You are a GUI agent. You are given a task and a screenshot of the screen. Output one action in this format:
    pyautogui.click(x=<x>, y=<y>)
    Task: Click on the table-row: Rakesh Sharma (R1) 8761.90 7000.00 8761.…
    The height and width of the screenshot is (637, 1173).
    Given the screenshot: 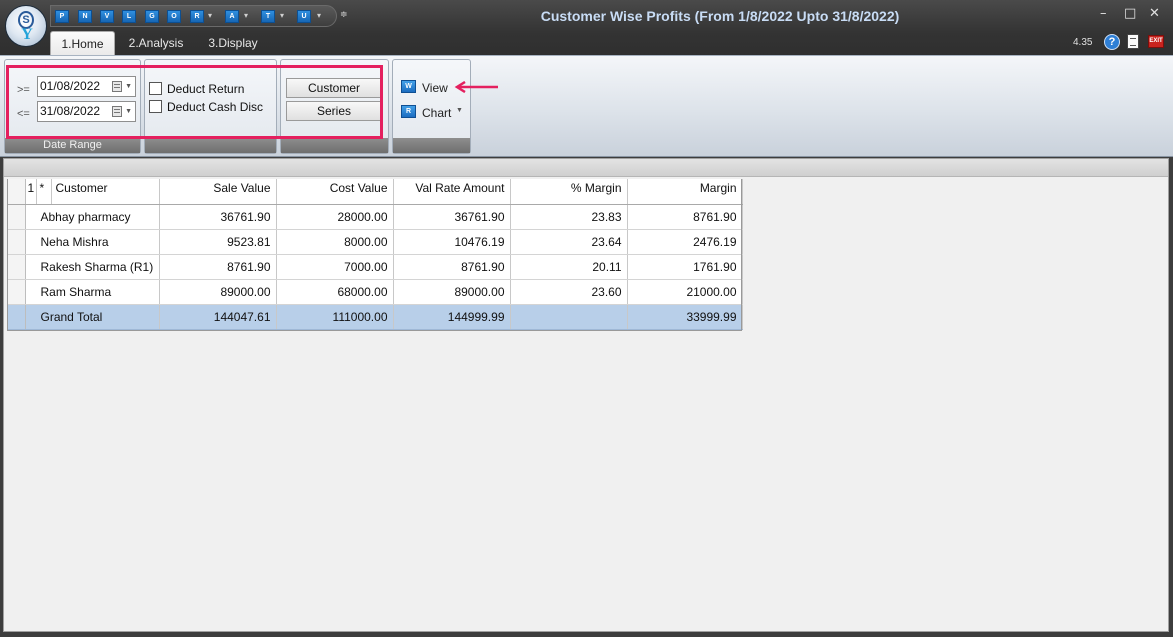 What is the action you would take?
    pyautogui.click(x=375, y=267)
    